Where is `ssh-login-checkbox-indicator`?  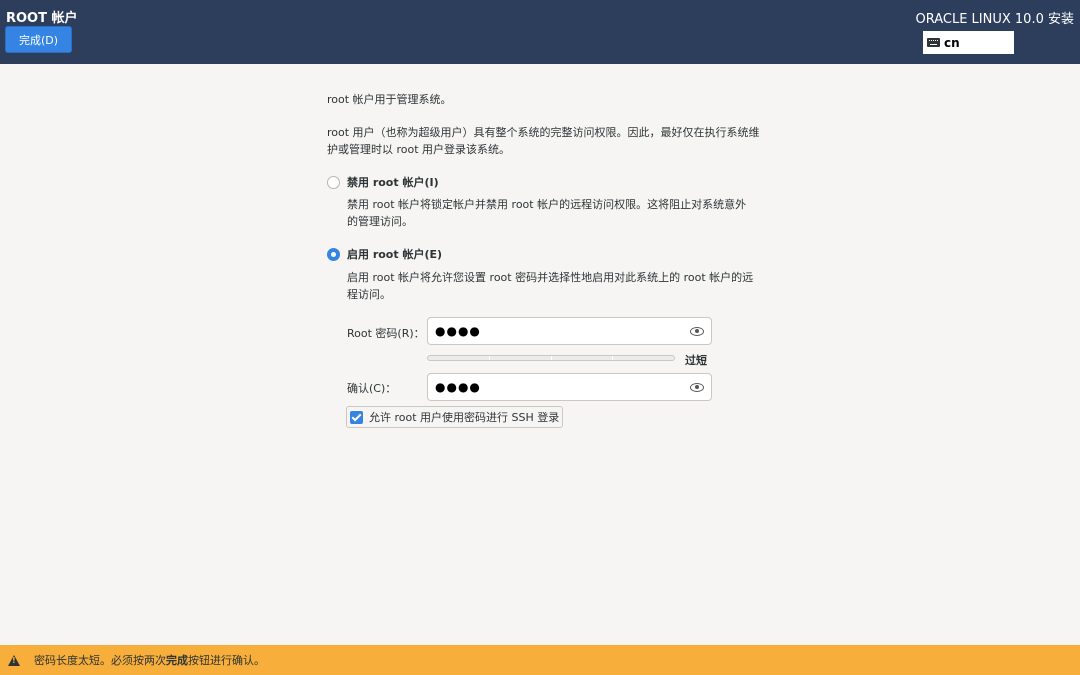 ssh-login-checkbox-indicator is located at coordinates (356, 417).